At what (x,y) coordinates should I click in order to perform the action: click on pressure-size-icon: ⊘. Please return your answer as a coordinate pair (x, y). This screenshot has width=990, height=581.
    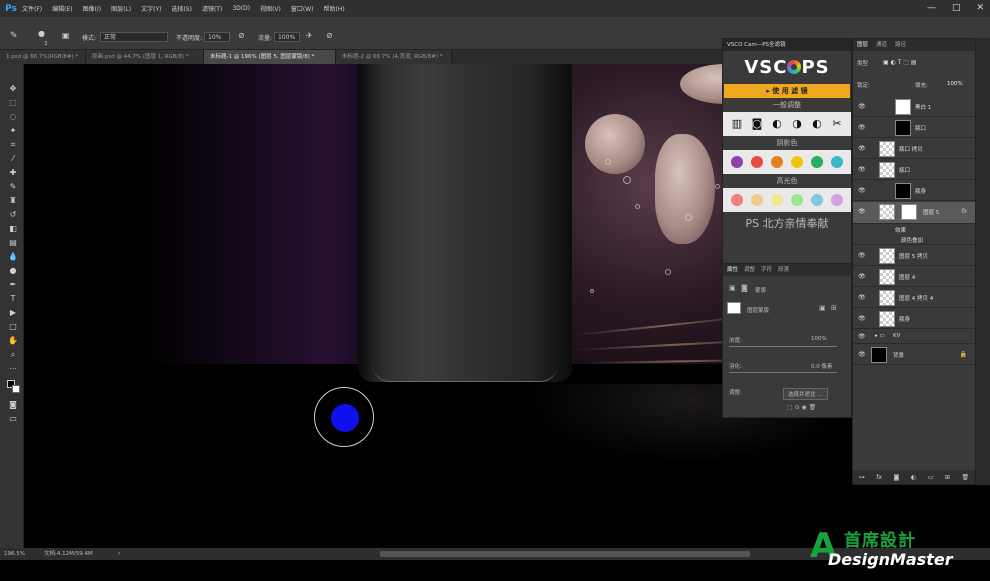
    Looking at the image, I should click on (329, 35).